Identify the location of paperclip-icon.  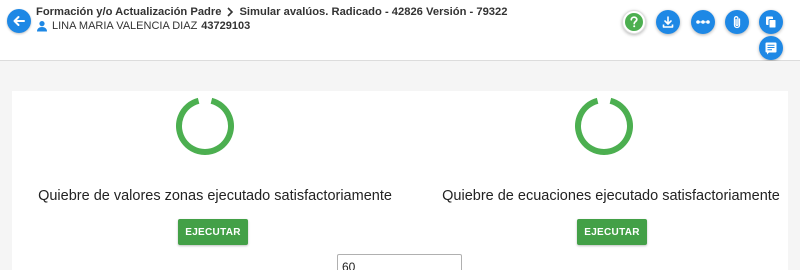
(737, 22).